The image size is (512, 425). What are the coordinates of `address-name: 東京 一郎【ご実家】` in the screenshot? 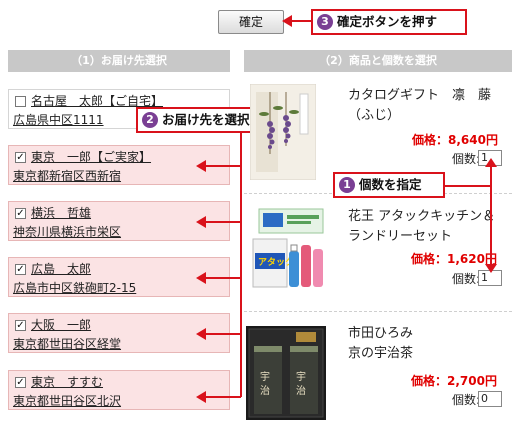 It's located at (91, 156).